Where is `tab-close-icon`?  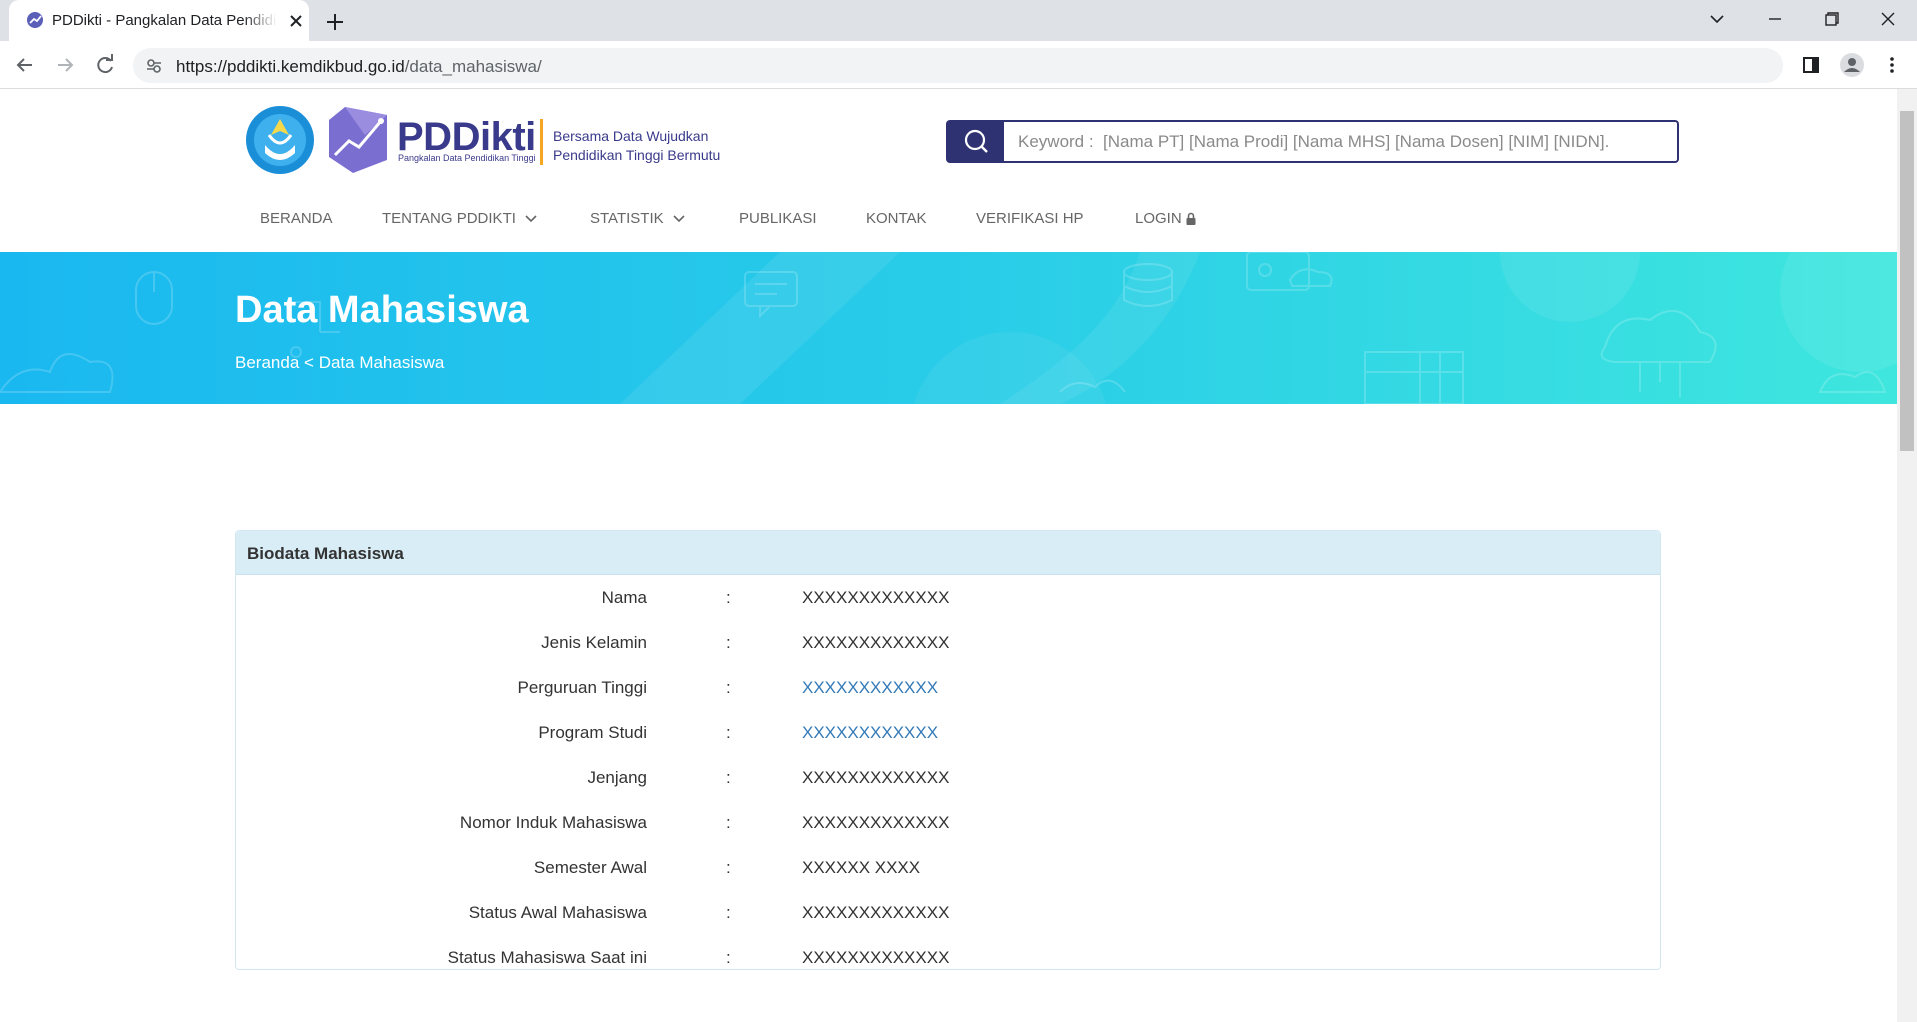 tab-close-icon is located at coordinates (296, 21).